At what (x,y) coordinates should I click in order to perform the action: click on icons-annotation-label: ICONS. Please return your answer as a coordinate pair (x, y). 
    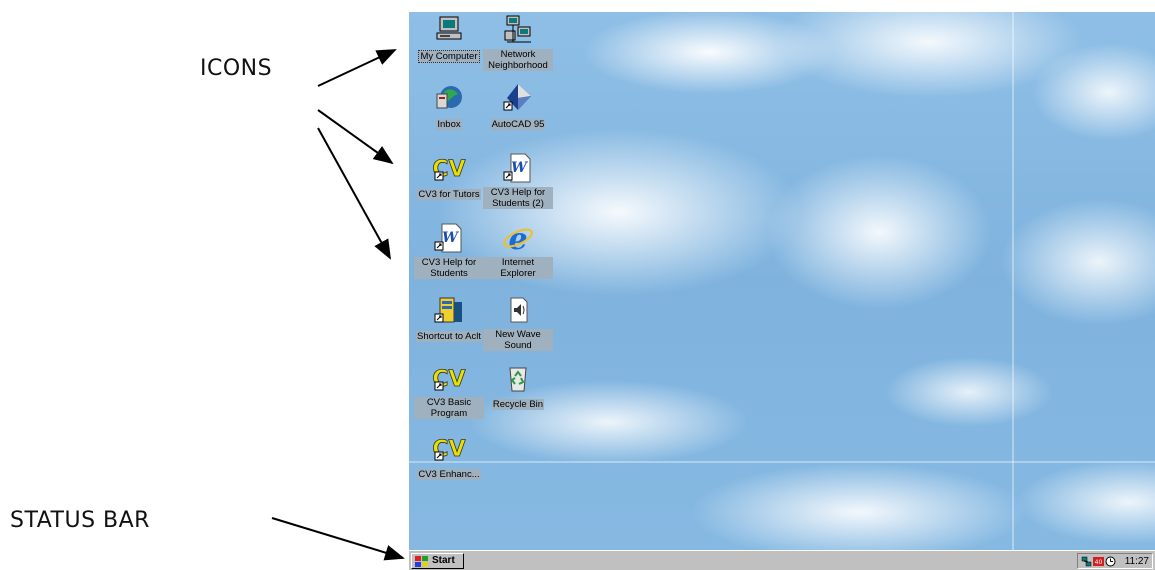
    Looking at the image, I should click on (236, 68).